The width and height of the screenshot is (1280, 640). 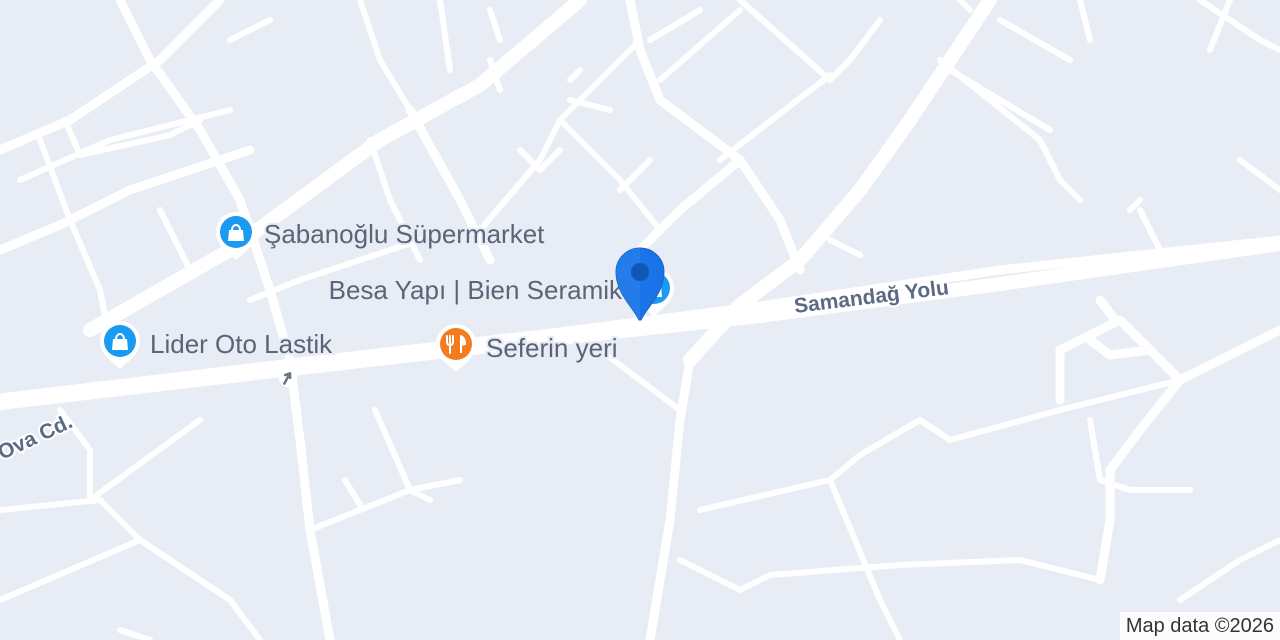 What do you see at coordinates (476, 290) in the screenshot?
I see `poi-label: Besa Yapı | Bien Seramik` at bounding box center [476, 290].